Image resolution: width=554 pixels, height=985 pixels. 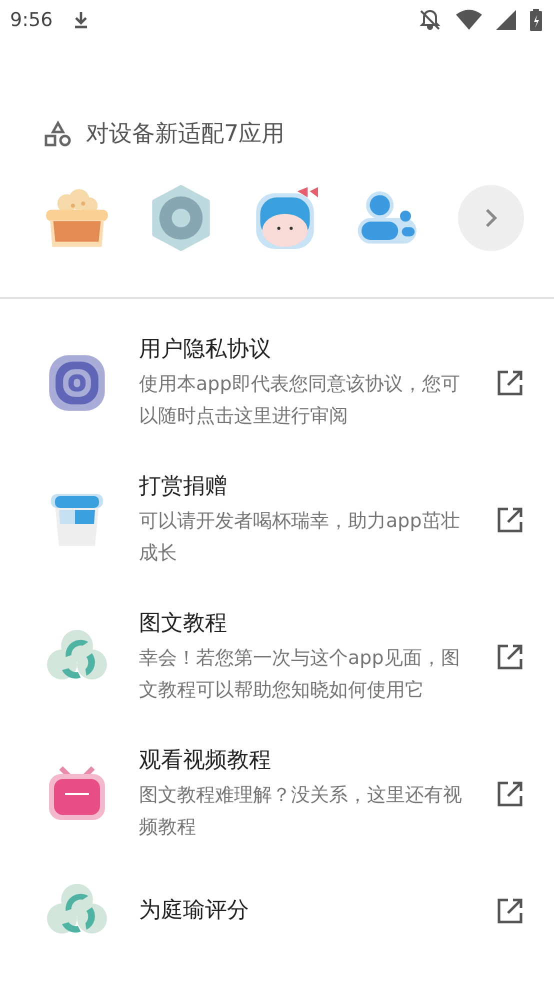 I want to click on item-title: 观看视频教程, so click(x=205, y=761).